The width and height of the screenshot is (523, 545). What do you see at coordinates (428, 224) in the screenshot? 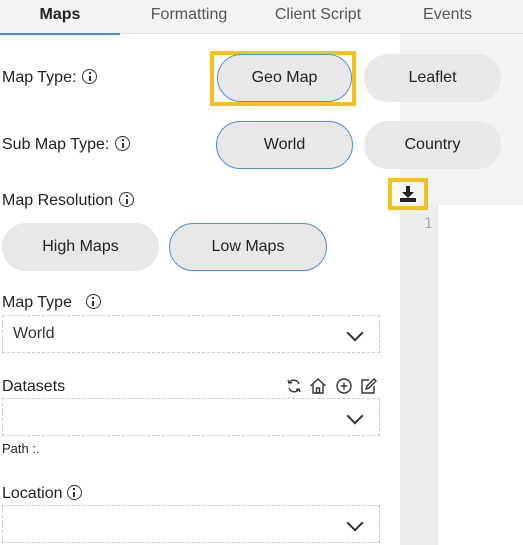
I see `line-number: 1` at bounding box center [428, 224].